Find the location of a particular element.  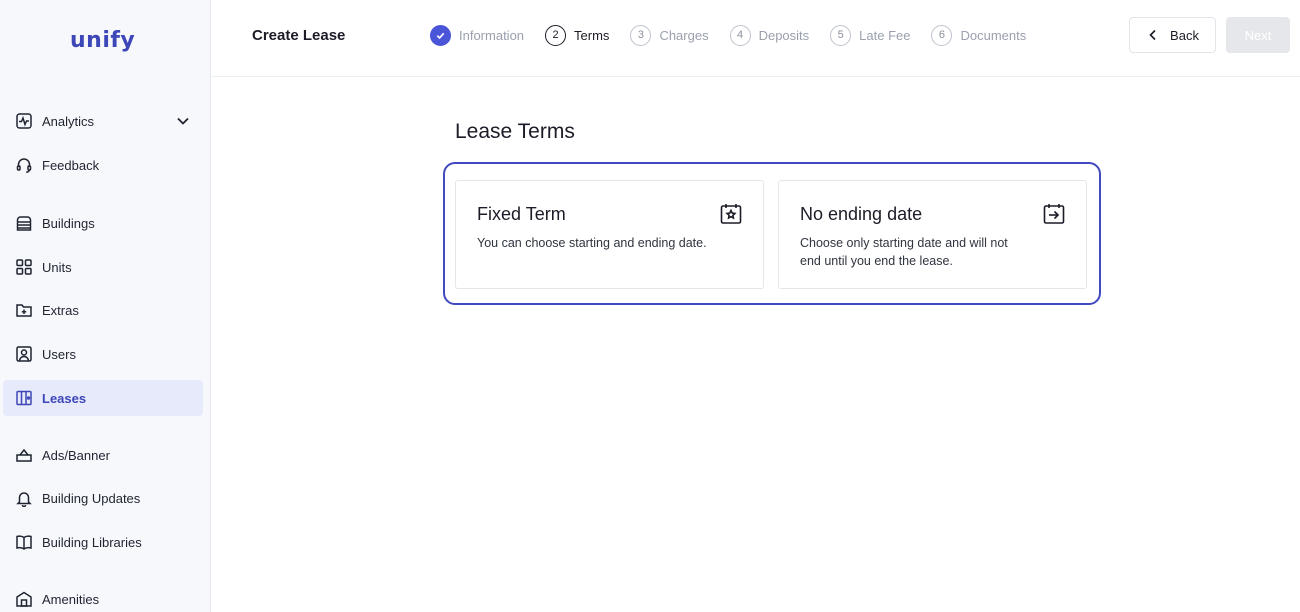

building-icon is located at coordinates (24, 223).